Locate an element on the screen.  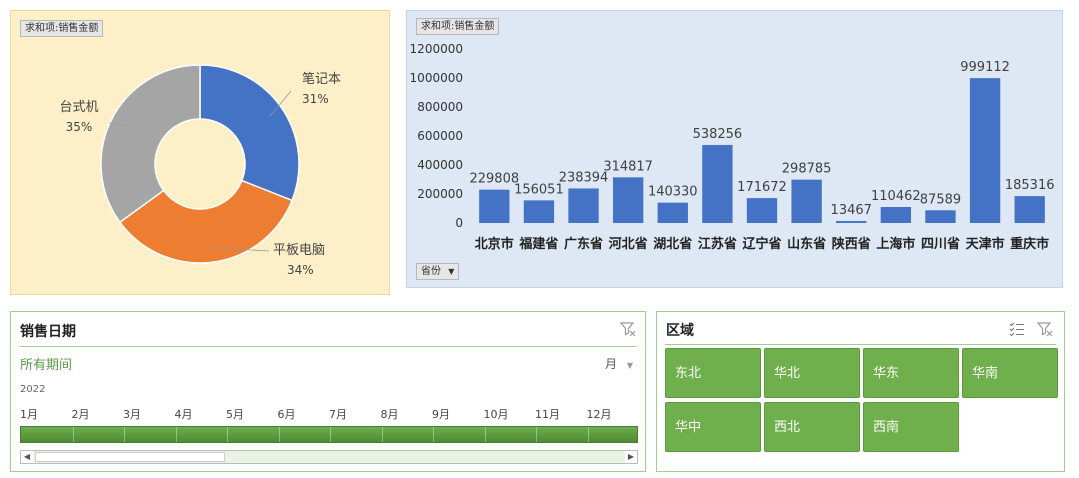
donut-chart: 笔记本 31% 平板电脑 34% 台式机 35% is located at coordinates (200, 170).